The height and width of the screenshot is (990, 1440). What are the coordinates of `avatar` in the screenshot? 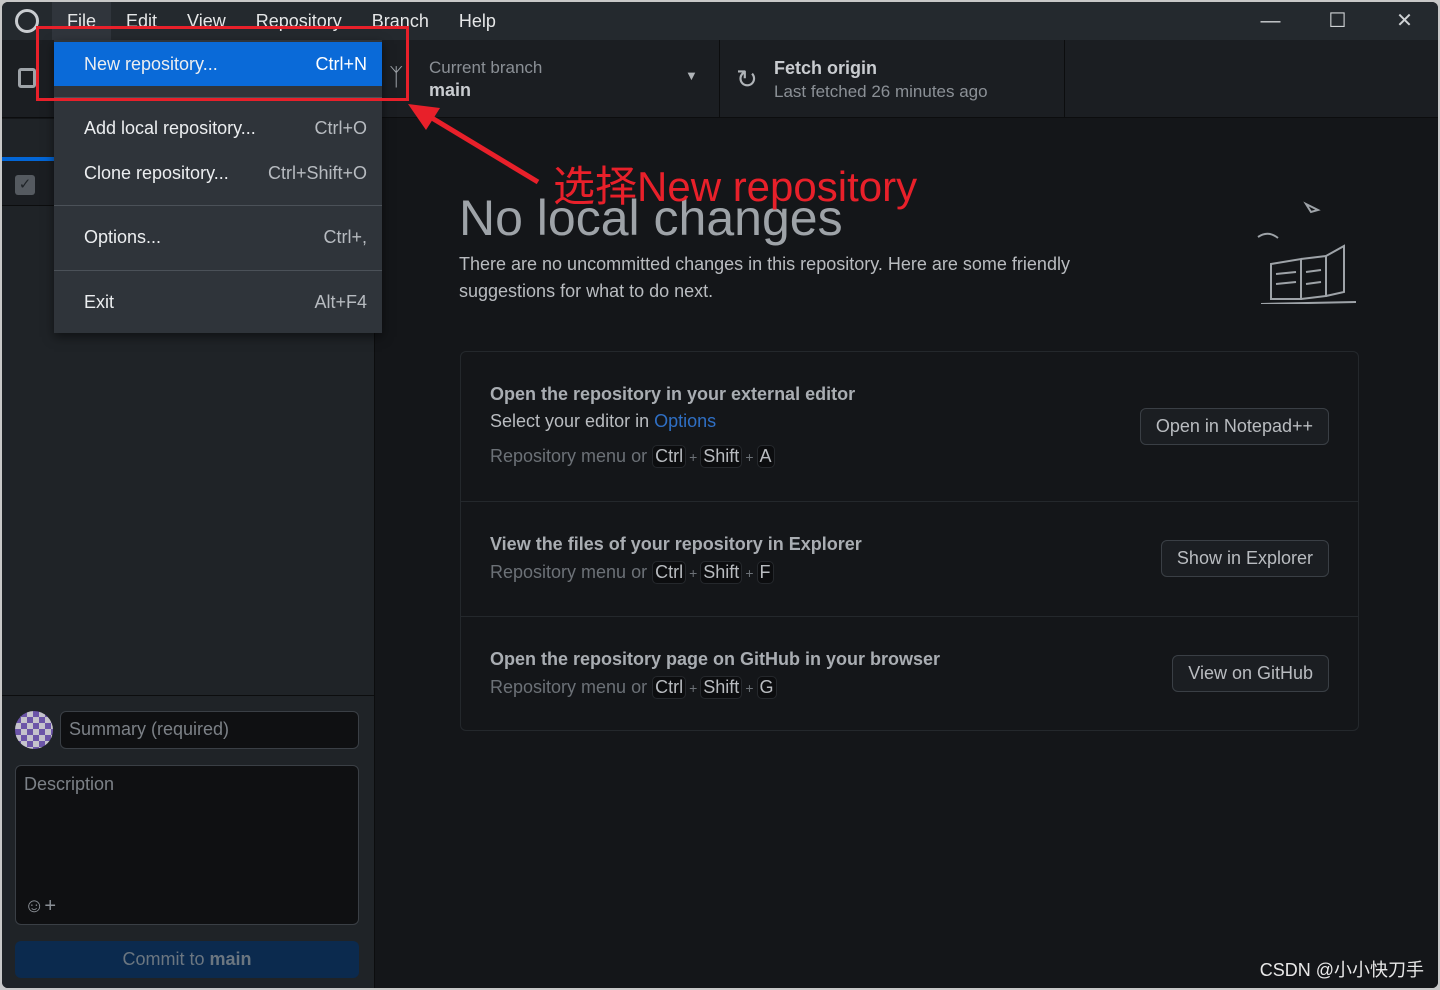 It's located at (34, 730).